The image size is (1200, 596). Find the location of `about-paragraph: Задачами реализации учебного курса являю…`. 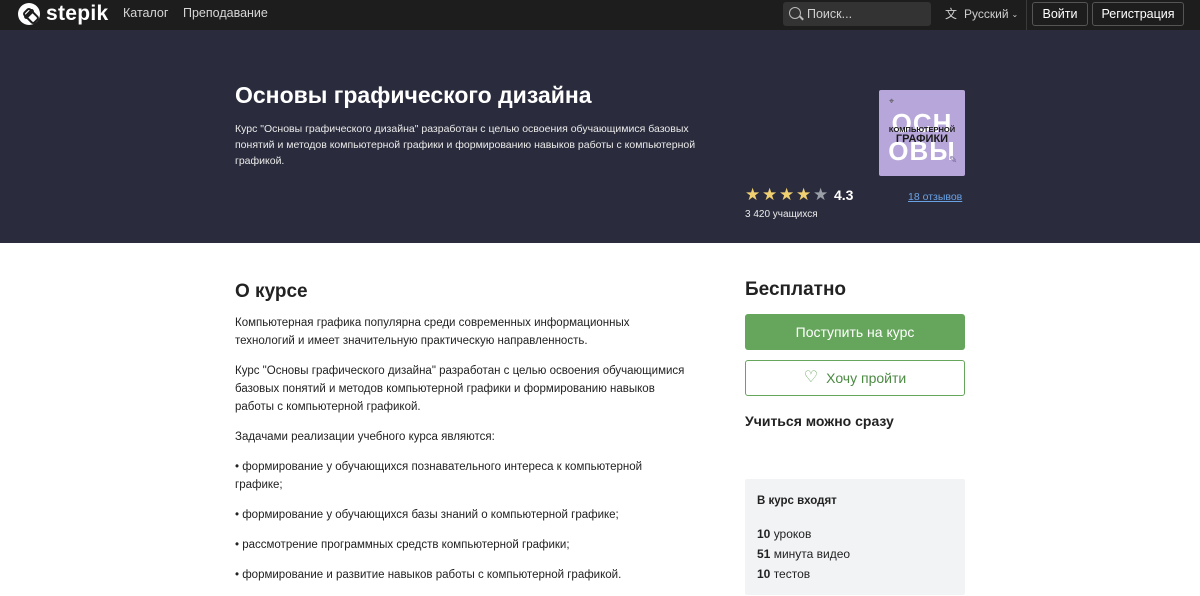

about-paragraph: Задачами реализации учебного курса являю… is located at coordinates (365, 437).